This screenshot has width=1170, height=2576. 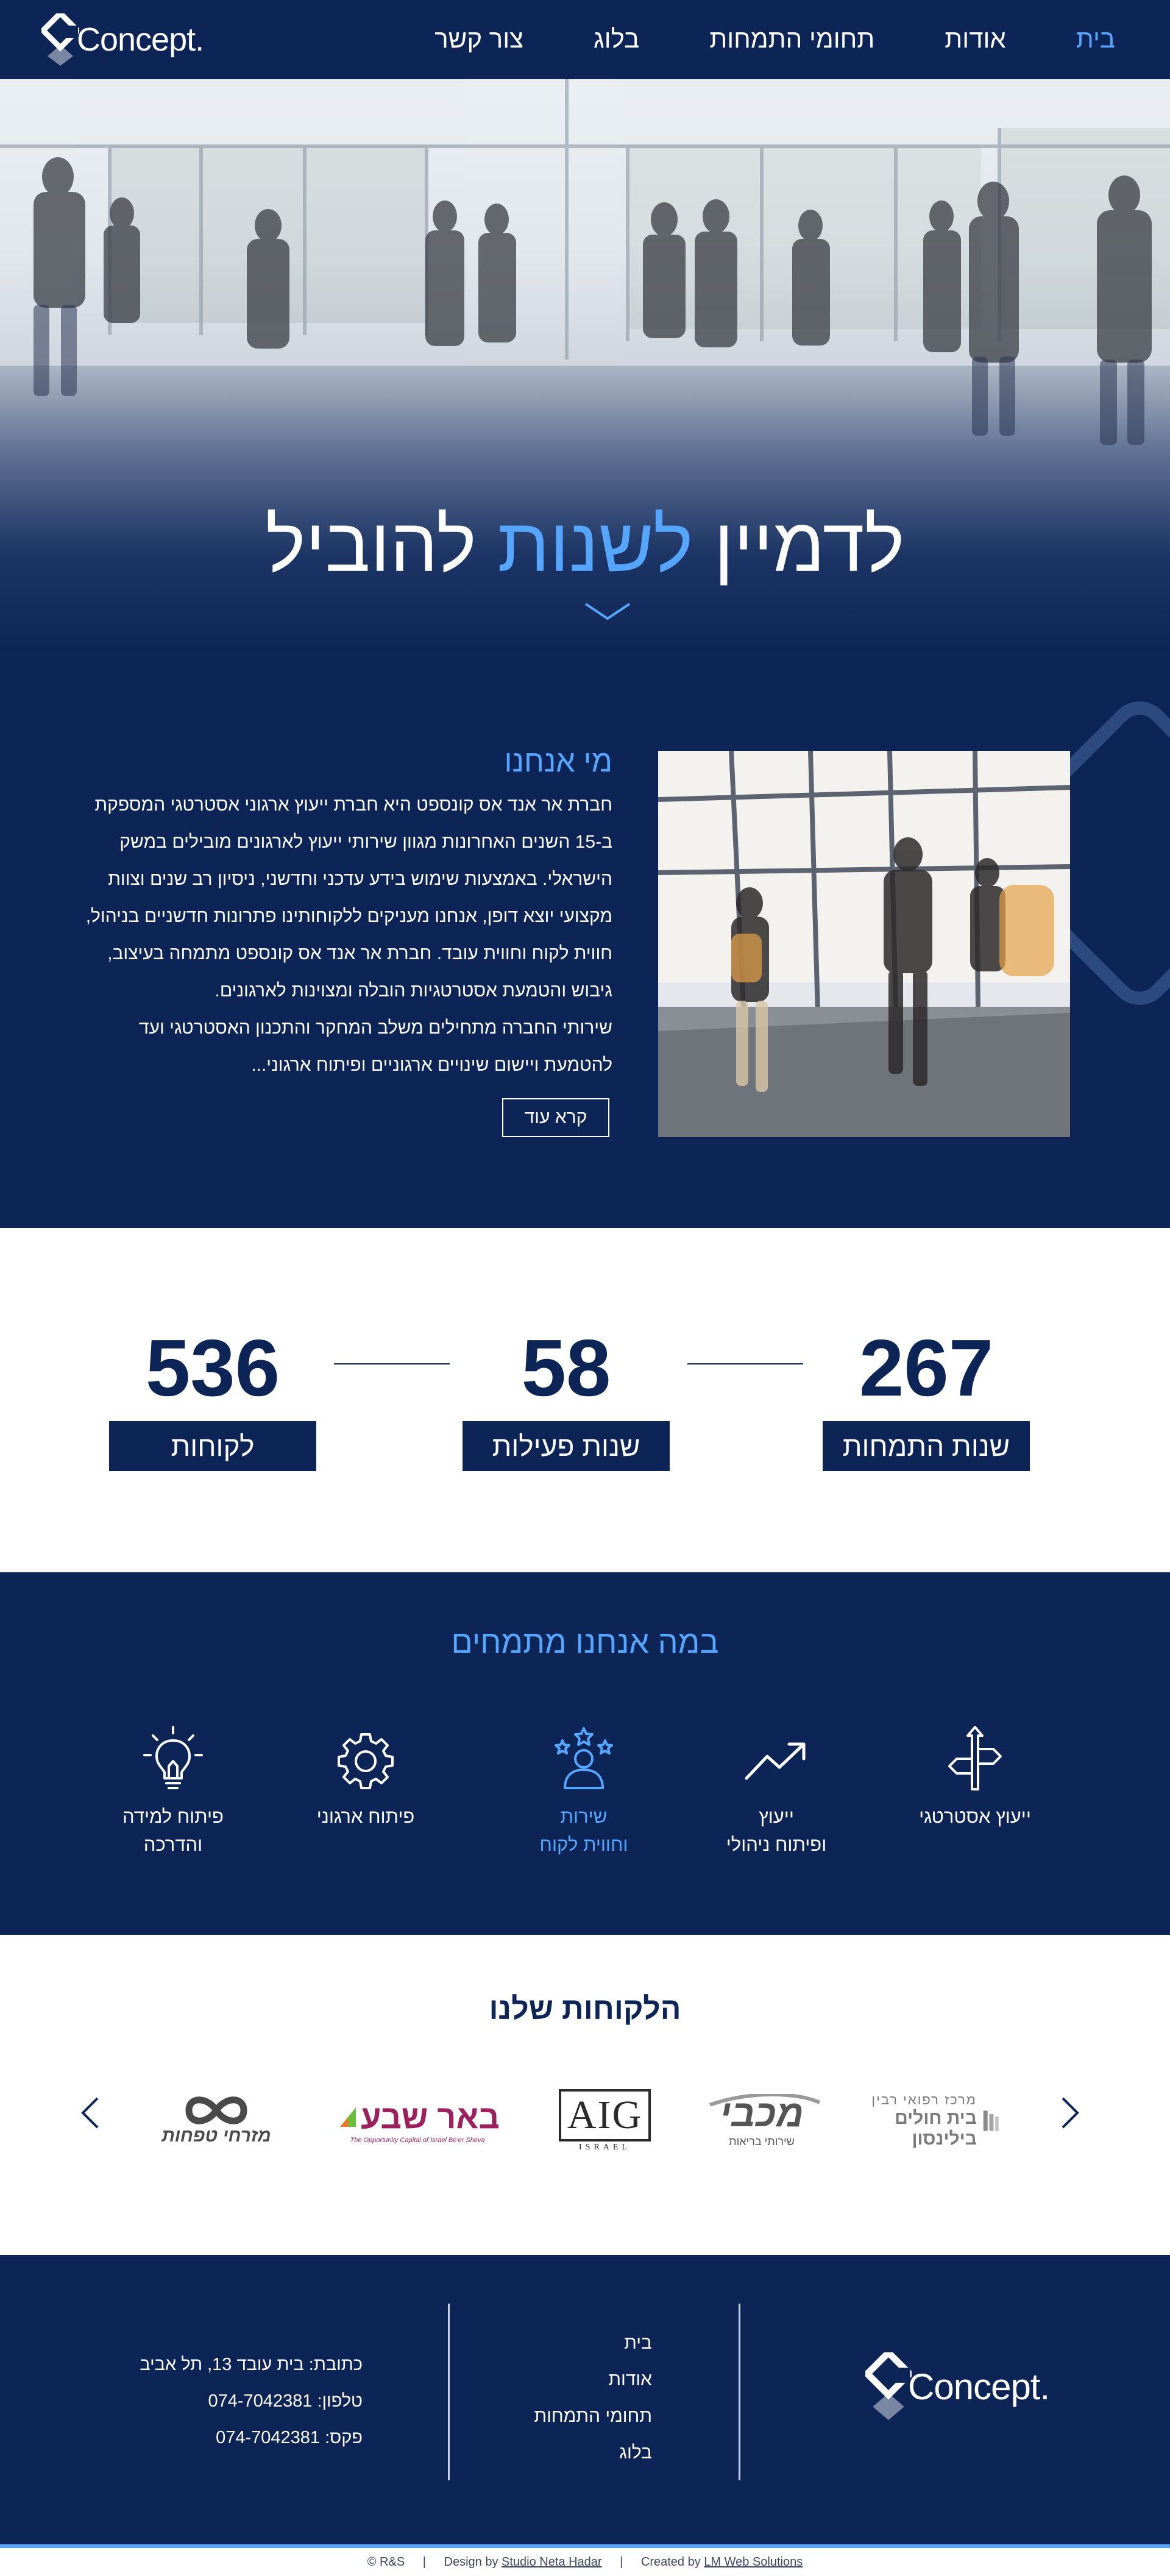 I want to click on footer-logo: Concept., so click(x=957, y=2386).